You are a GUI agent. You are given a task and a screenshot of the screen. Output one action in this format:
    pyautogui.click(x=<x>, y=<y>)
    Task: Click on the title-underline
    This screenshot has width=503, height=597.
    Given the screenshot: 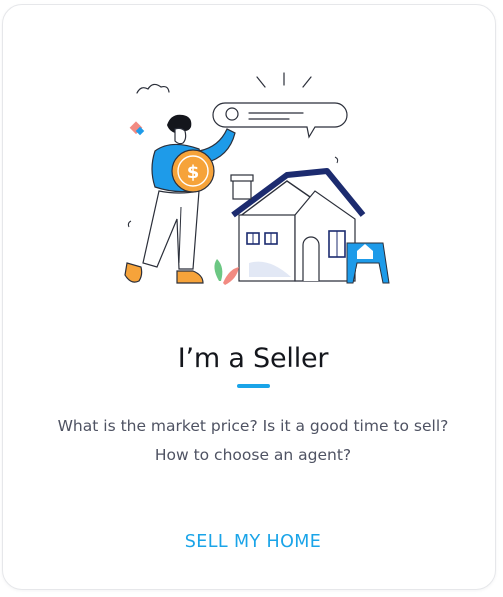 What is the action you would take?
    pyautogui.click(x=253, y=386)
    